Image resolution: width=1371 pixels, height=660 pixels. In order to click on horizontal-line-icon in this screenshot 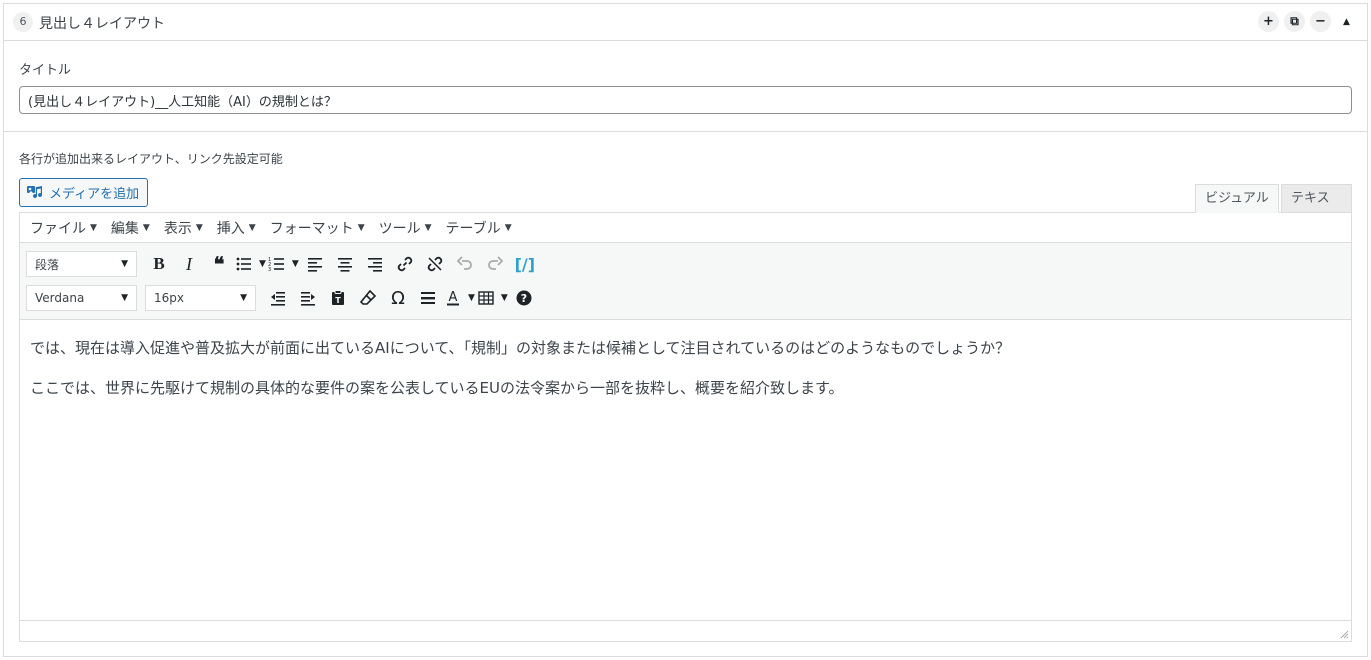, I will do `click(428, 298)`.